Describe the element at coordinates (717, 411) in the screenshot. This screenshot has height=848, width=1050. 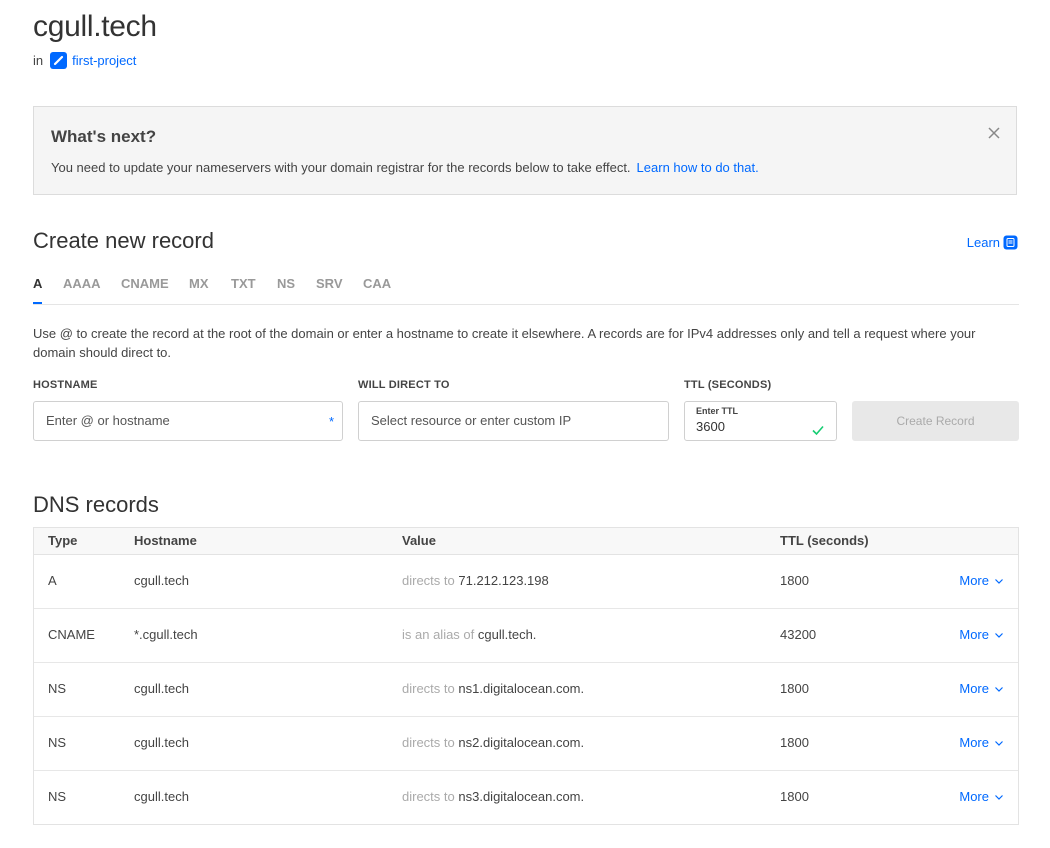
I see `ttl-floating-label: Enter TTL` at that location.